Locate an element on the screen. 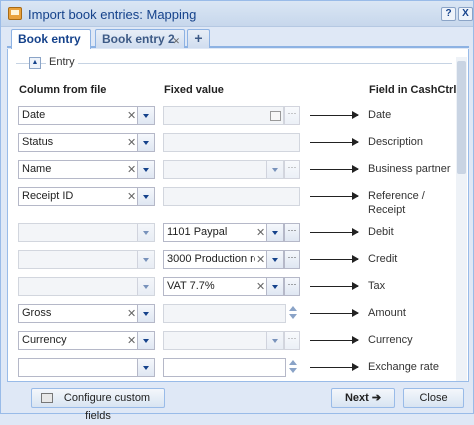 This screenshot has width=474, height=425. calendar-icon is located at coordinates (275, 116).